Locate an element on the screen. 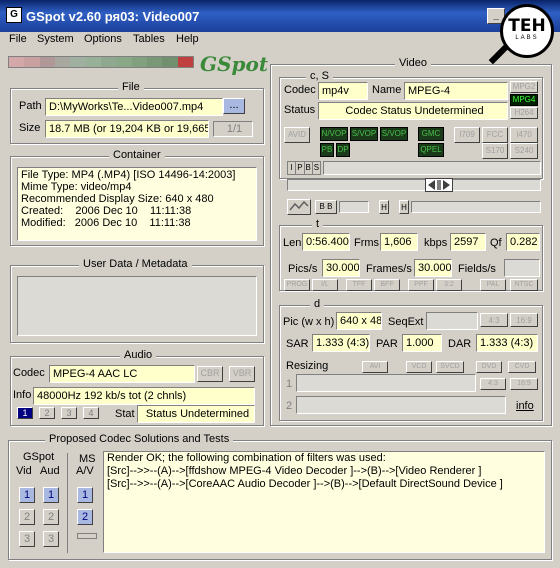 This screenshot has height=568, width=560. mpg2-button: MPG2 is located at coordinates (524, 87).